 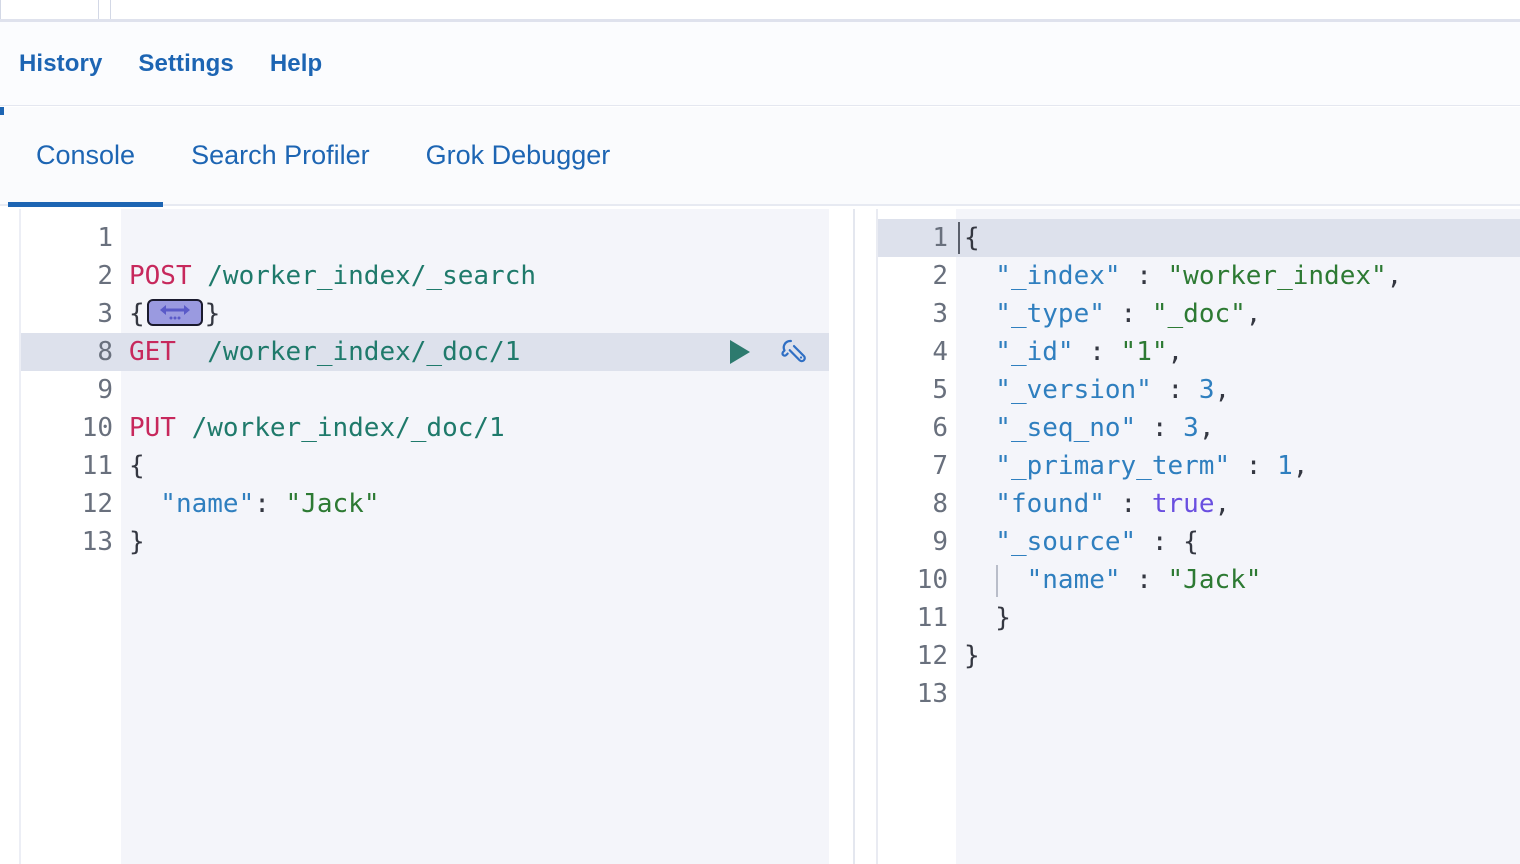 What do you see at coordinates (1238, 428) in the screenshot?
I see `code-line: "_seq_no" : 3,` at bounding box center [1238, 428].